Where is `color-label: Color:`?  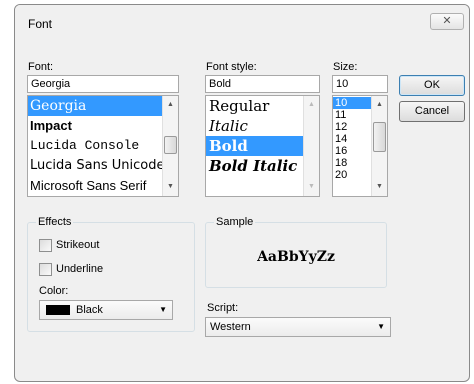 color-label: Color: is located at coordinates (54, 291).